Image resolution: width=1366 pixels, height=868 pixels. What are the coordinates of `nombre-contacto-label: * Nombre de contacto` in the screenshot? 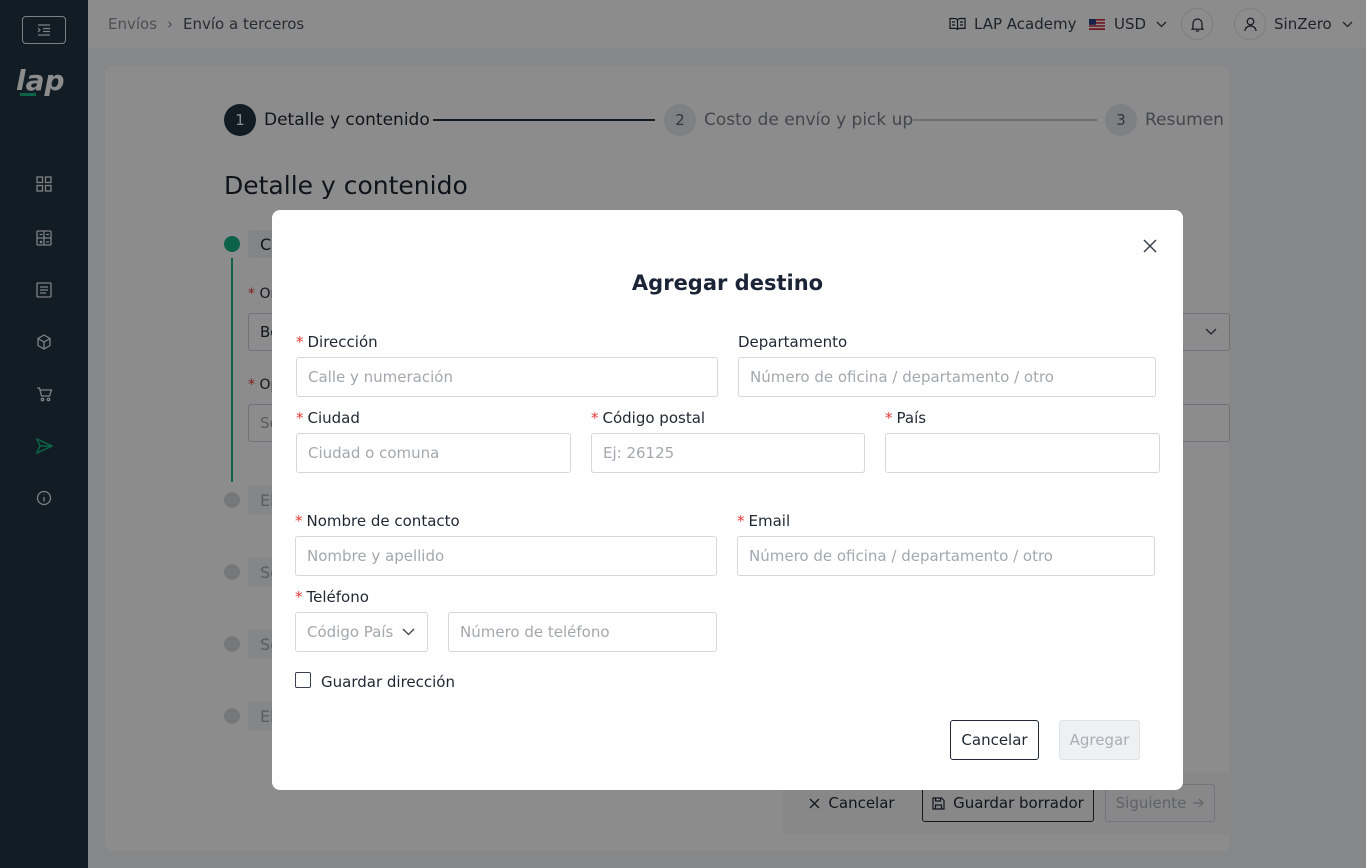 It's located at (377, 521).